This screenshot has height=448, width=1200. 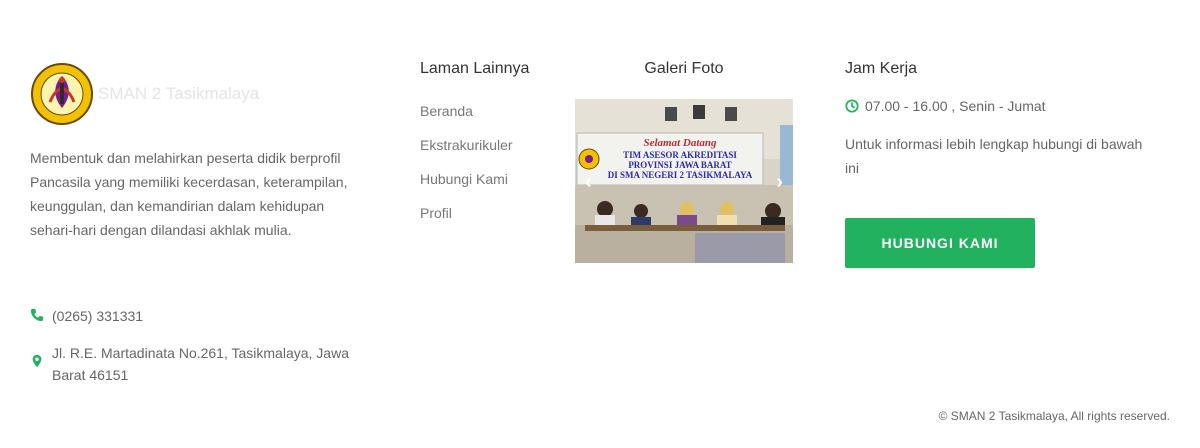 What do you see at coordinates (98, 316) in the screenshot?
I see `phone-number: (0265) 331331` at bounding box center [98, 316].